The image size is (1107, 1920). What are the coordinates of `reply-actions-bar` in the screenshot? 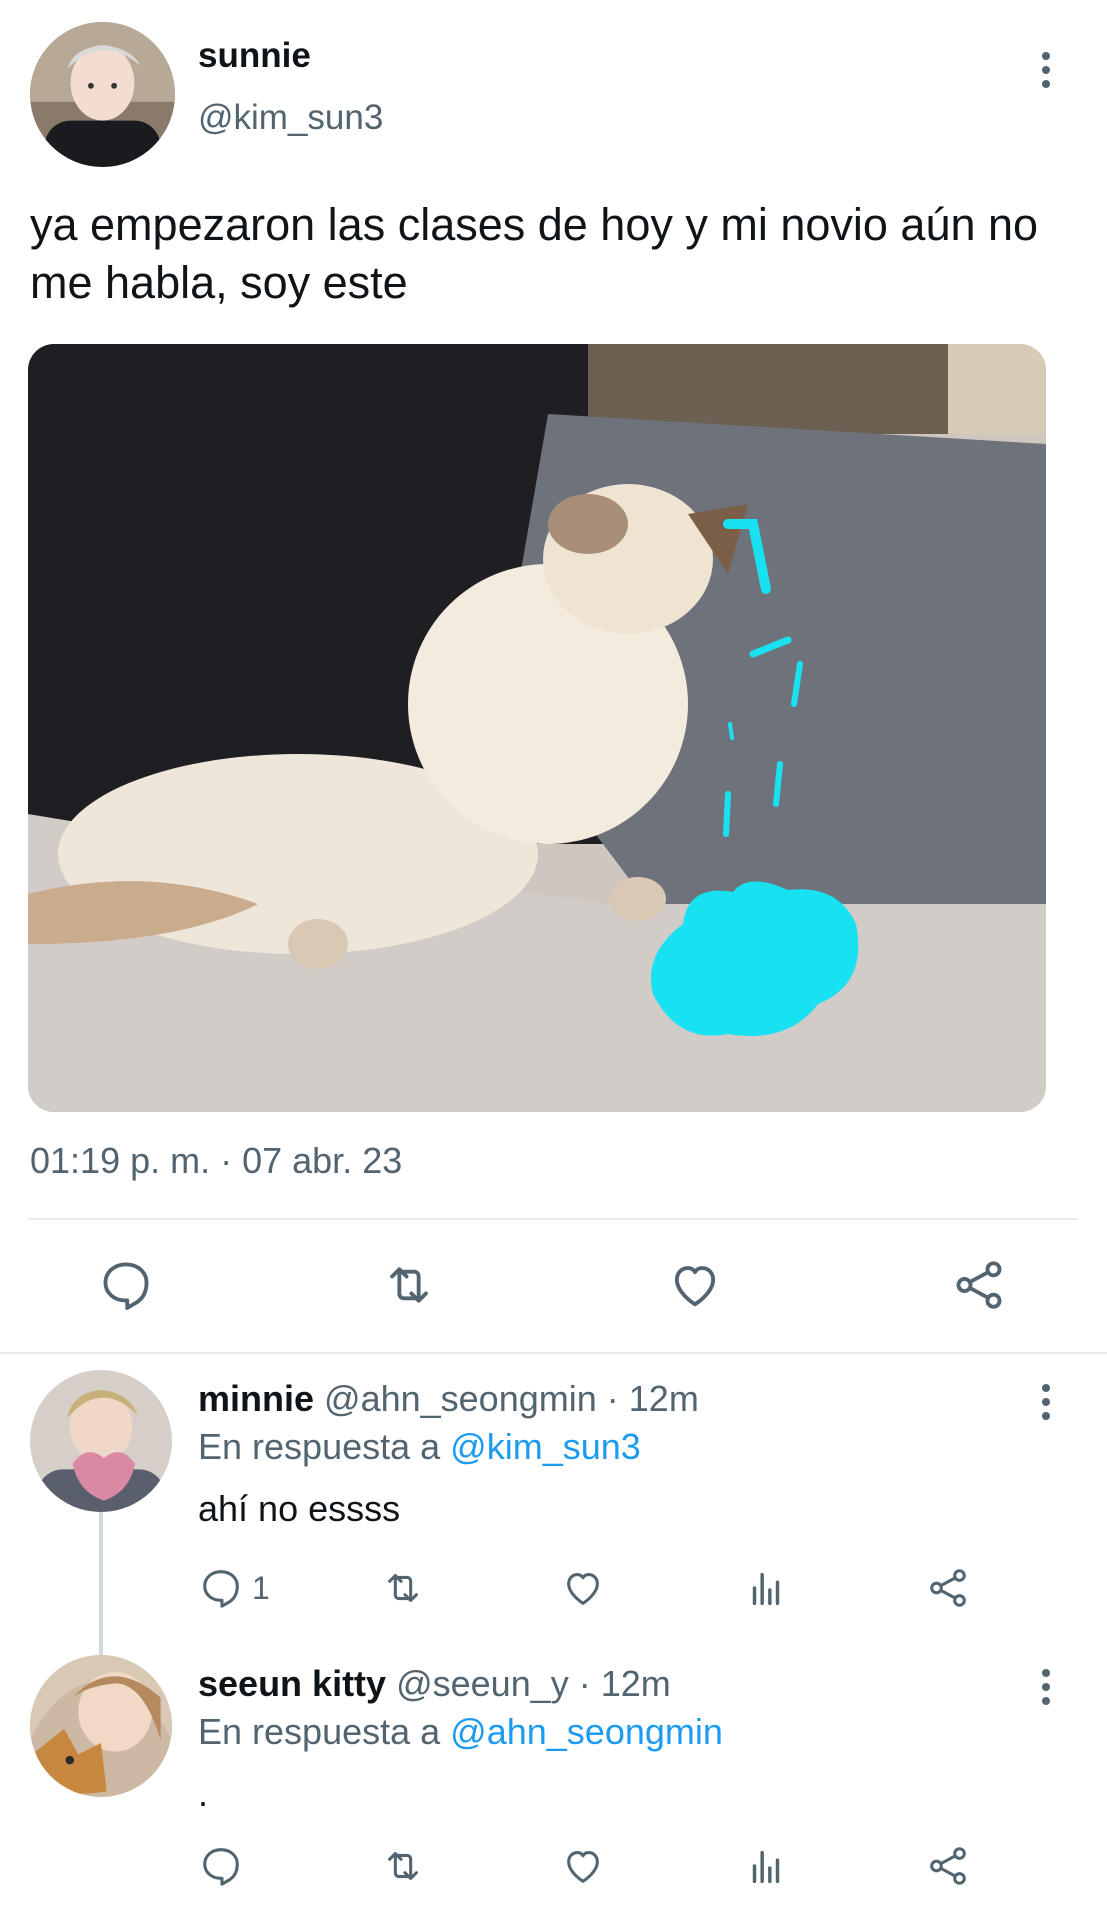 It's located at (553, 1870).